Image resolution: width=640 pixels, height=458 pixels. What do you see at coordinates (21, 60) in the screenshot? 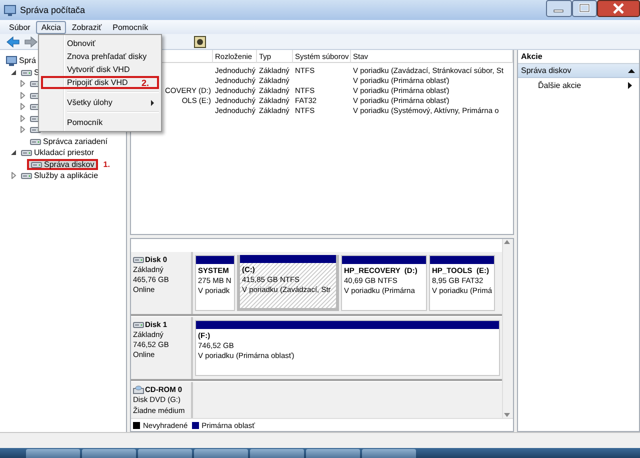
I see `tree-item: Sprá` at bounding box center [21, 60].